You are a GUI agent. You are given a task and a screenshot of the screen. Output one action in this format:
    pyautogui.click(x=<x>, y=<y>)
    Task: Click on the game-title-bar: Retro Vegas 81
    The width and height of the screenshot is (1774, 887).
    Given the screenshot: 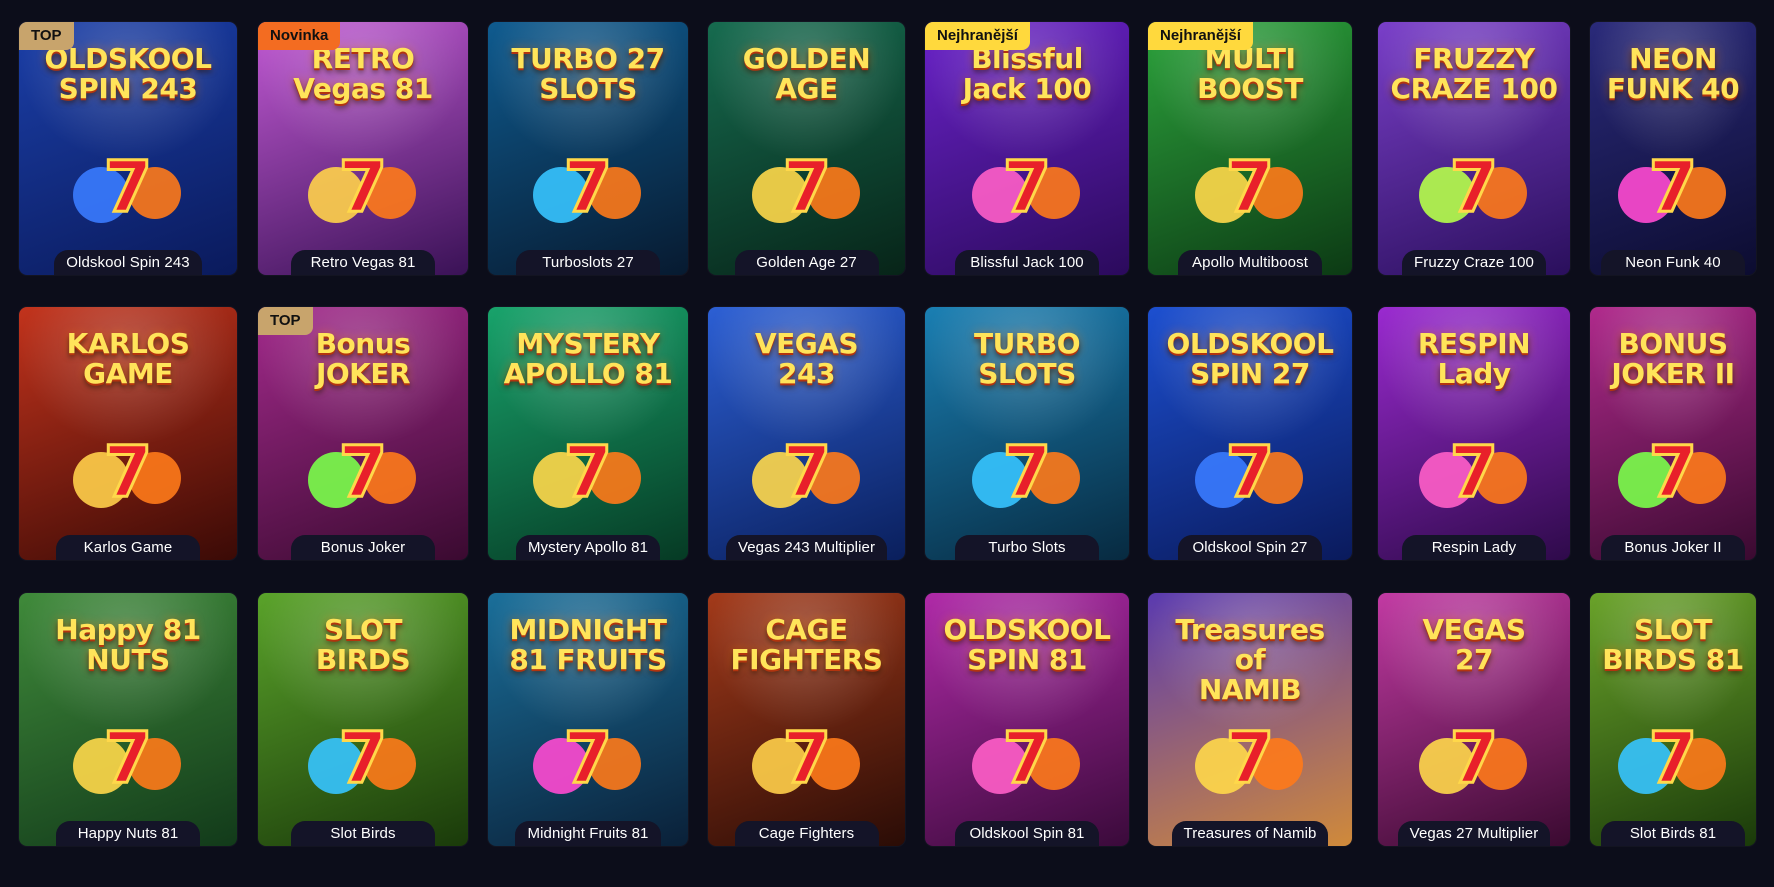 What is the action you would take?
    pyautogui.click(x=363, y=258)
    